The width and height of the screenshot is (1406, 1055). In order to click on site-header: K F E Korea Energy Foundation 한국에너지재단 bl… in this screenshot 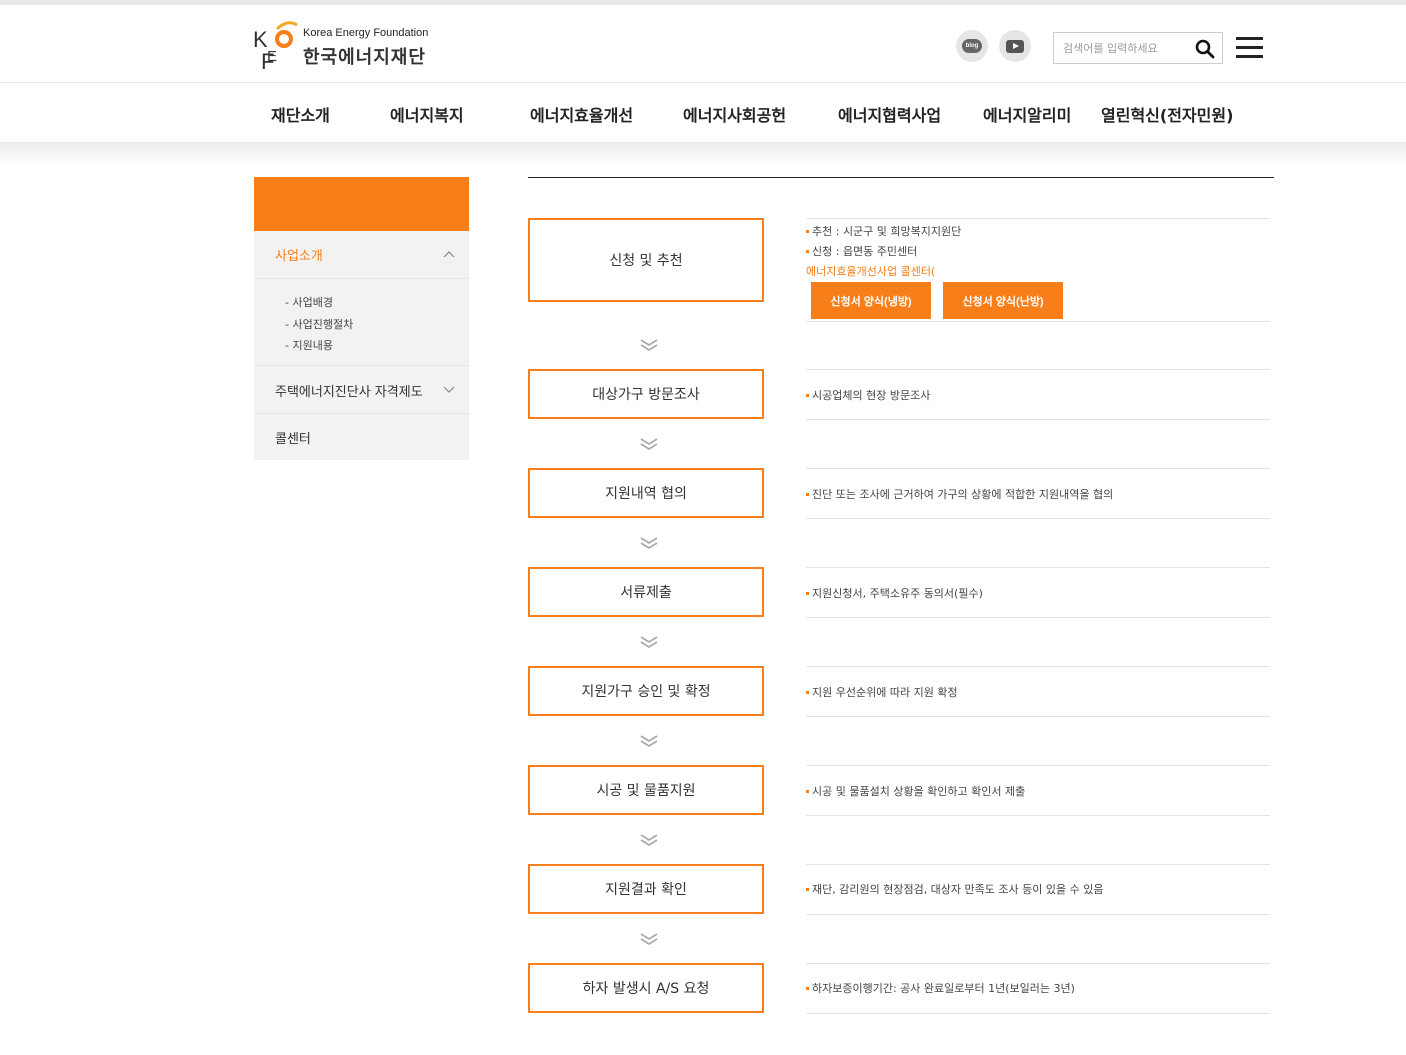, I will do `click(703, 41)`.